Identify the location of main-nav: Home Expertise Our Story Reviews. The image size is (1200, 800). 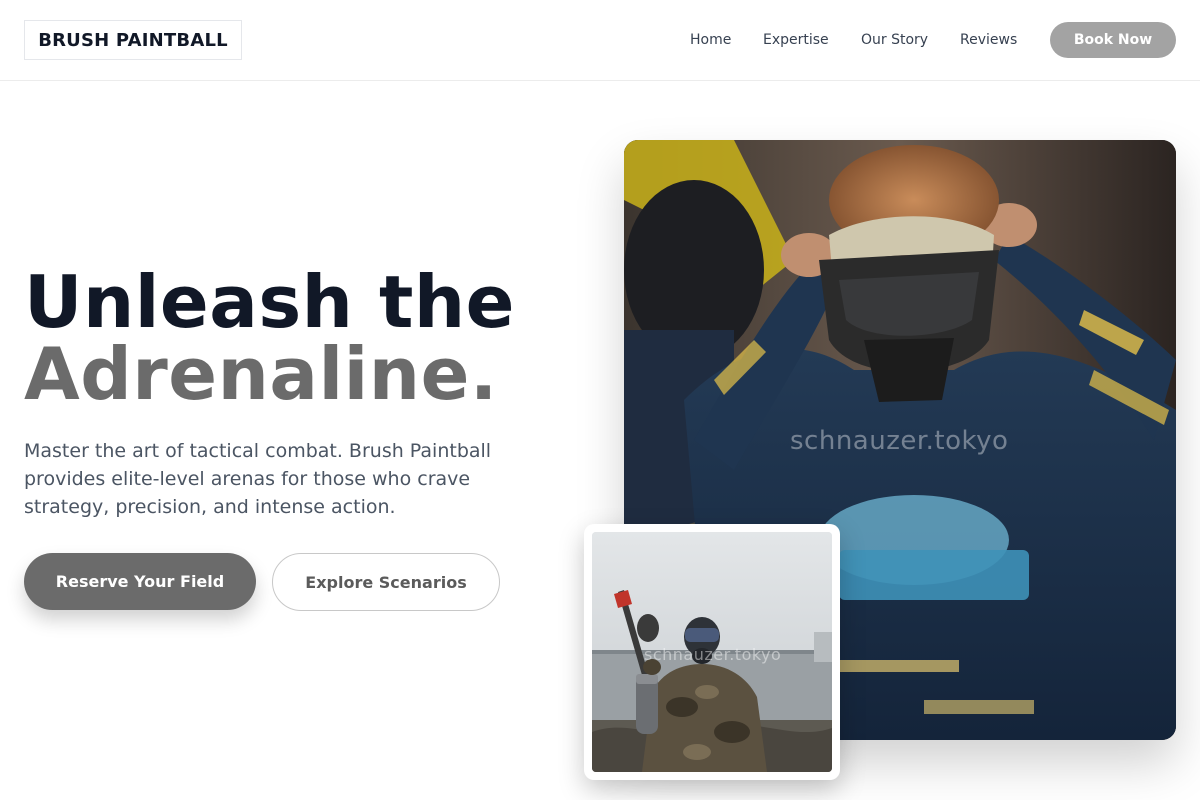
(600, 40).